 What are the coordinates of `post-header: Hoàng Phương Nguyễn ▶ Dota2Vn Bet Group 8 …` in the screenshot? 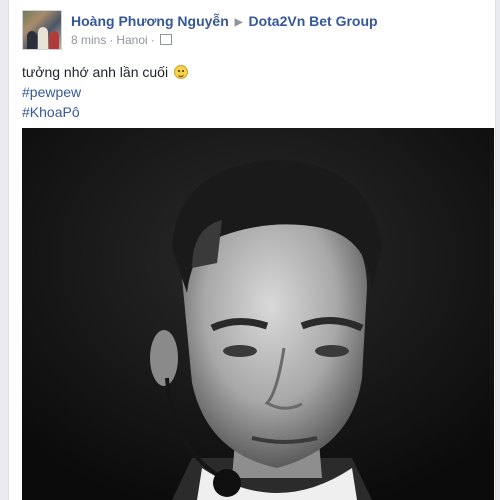 It's located at (253, 30).